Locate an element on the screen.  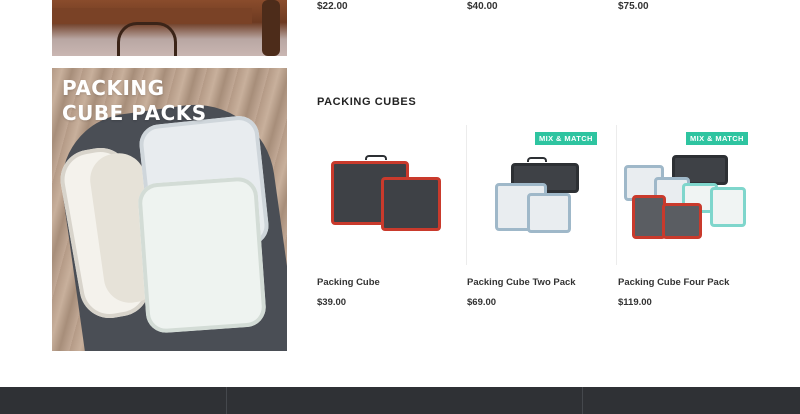
product-name: Packing Cube Four Pack is located at coordinates (673, 282).